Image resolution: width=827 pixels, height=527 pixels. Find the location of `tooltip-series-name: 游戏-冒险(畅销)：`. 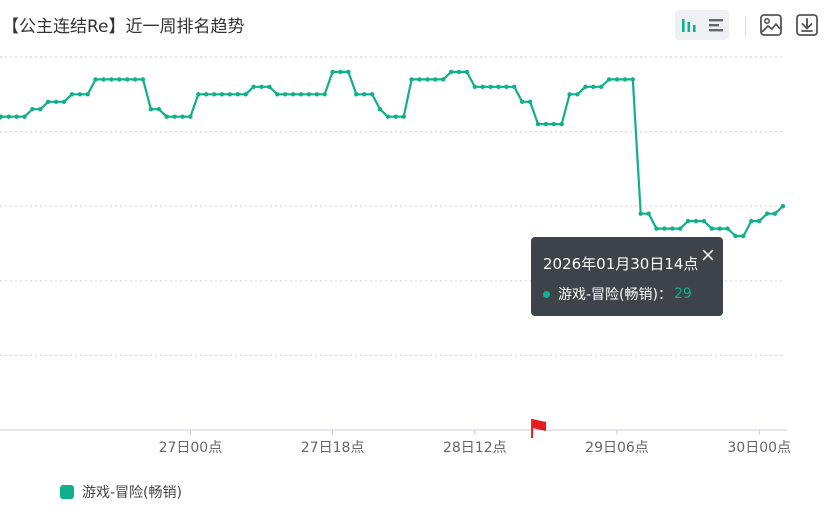

tooltip-series-name: 游戏-冒险(畅销)： is located at coordinates (615, 295).